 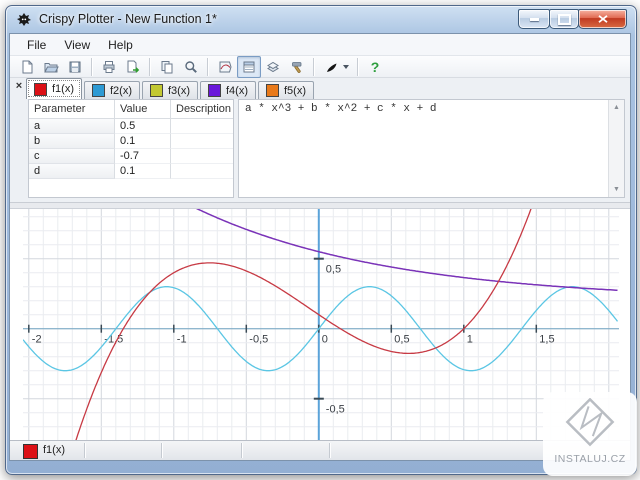 What do you see at coordinates (30, 451) in the screenshot?
I see `status-function-color-swatch` at bounding box center [30, 451].